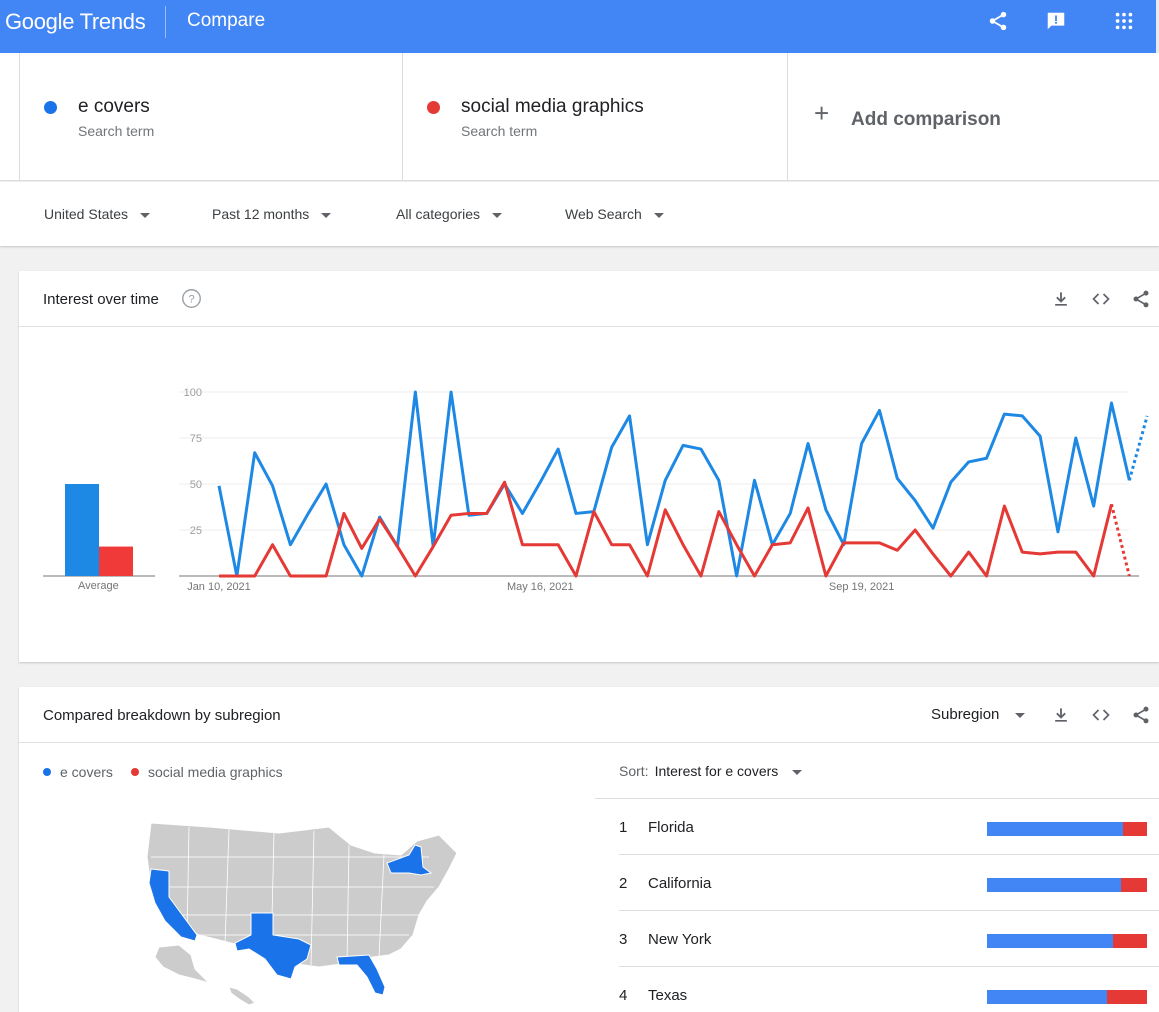 This screenshot has width=1159, height=1012. Describe the element at coordinates (603, 214) in the screenshot. I see `search-type-filter-label: Web Search` at that location.